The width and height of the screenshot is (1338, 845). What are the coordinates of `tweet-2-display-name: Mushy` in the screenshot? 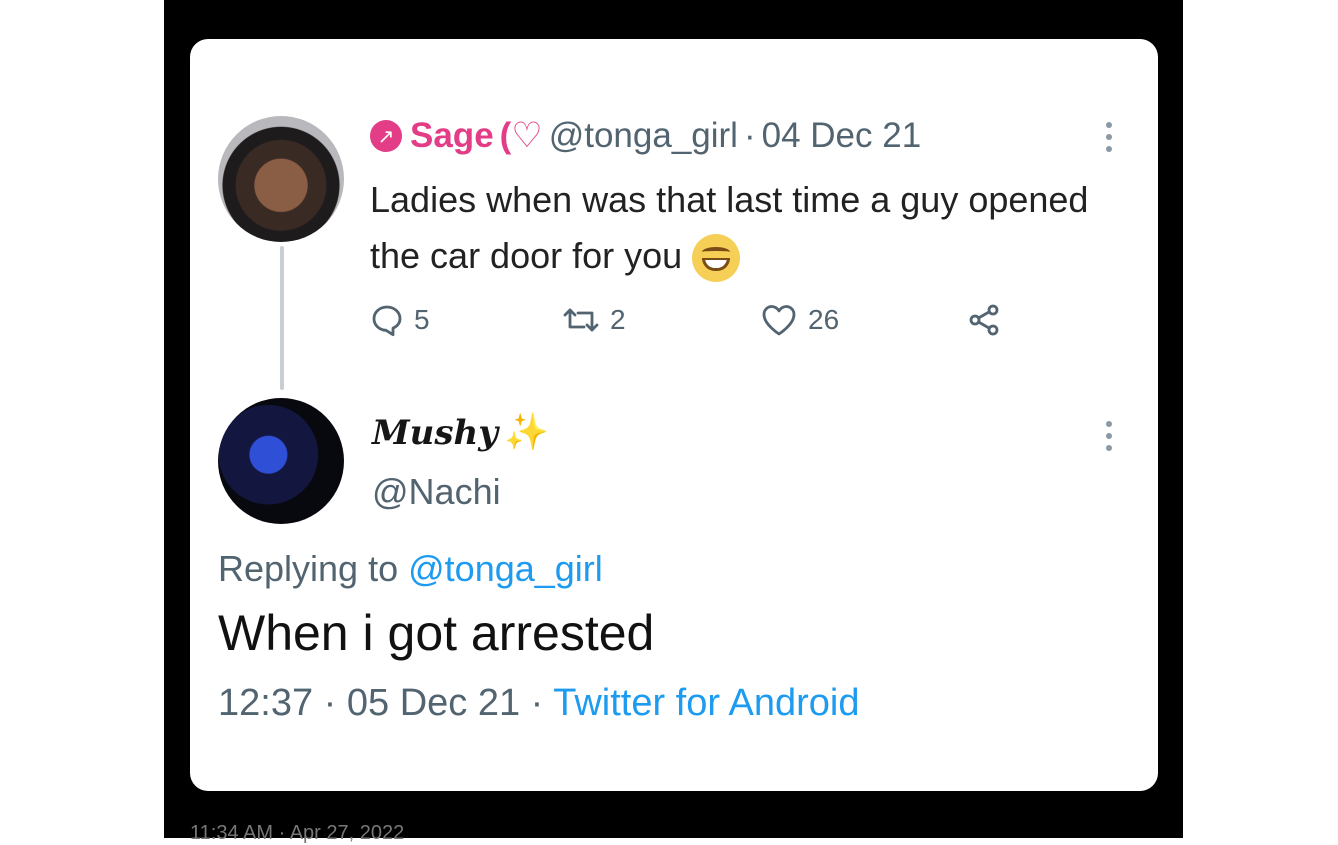 It's located at (435, 433).